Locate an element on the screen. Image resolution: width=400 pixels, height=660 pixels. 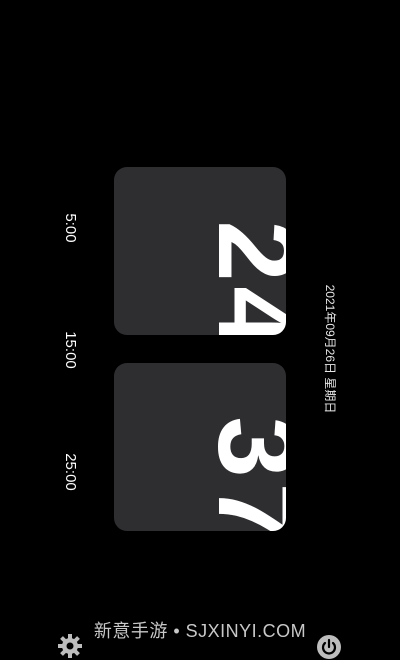
hours-ones-digit: 4 is located at coordinates (240, 284).